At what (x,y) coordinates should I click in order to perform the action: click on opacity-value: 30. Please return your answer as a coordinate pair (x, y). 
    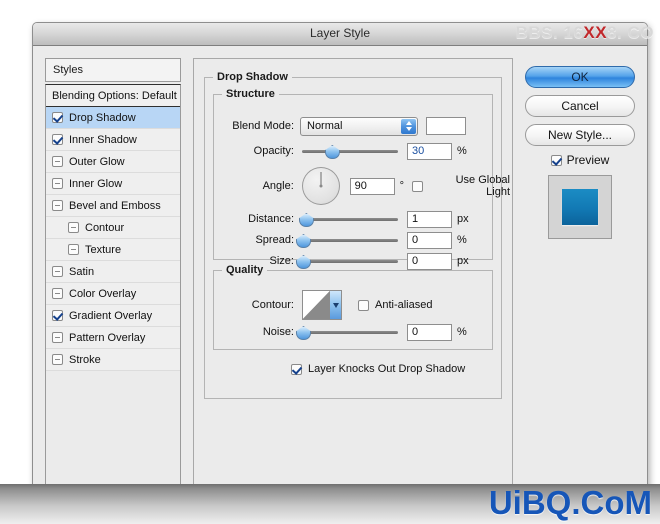
    Looking at the image, I should click on (418, 151).